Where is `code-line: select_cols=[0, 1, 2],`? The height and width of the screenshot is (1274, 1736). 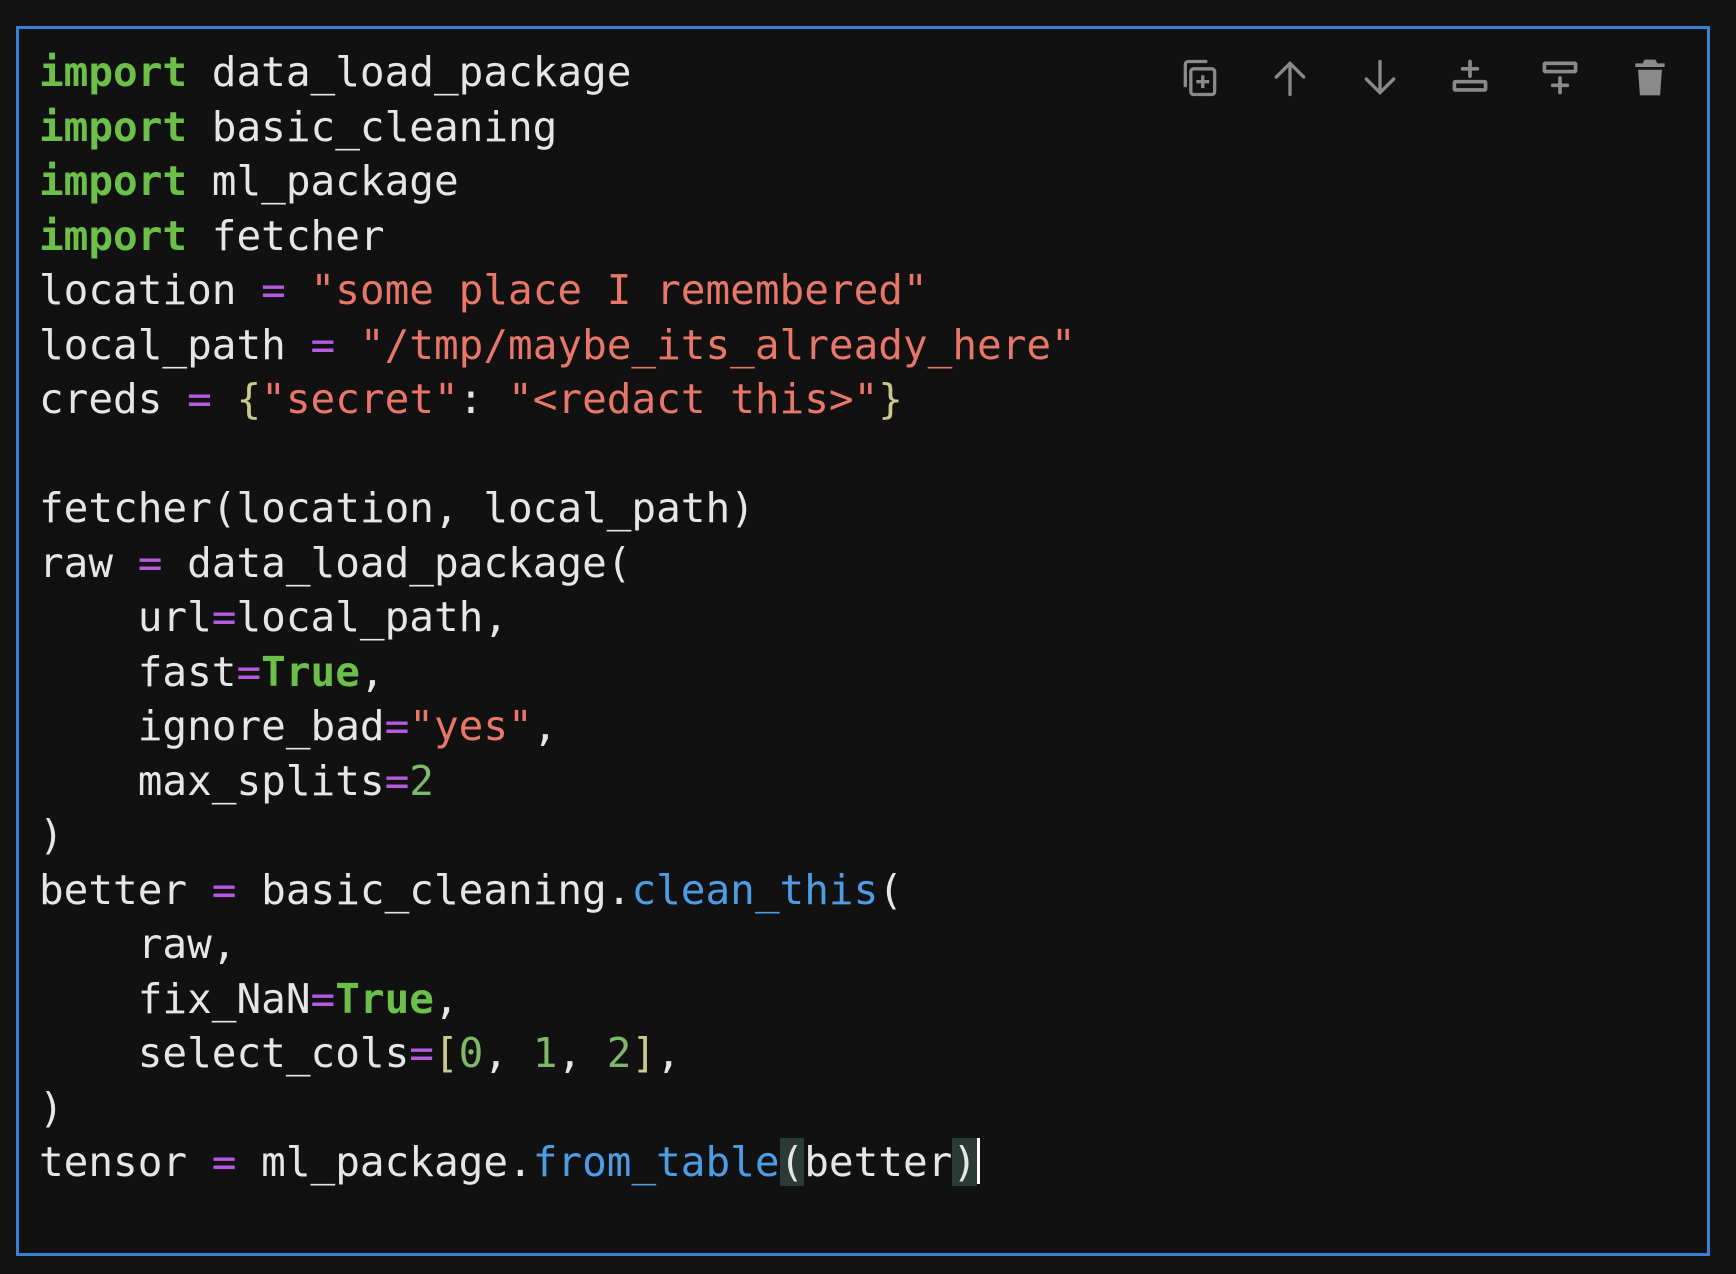
code-line: select_cols=[0, 1, 2], is located at coordinates (557, 1053).